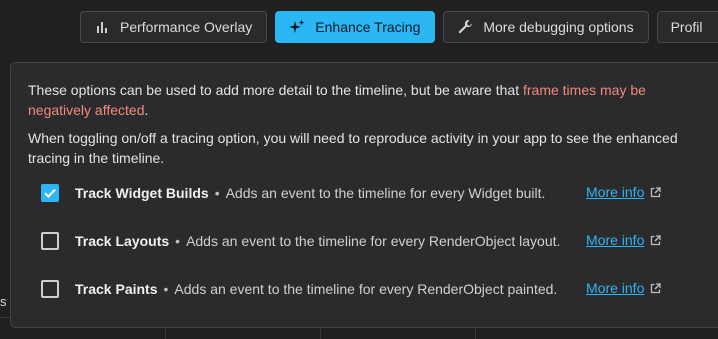 Image resolution: width=718 pixels, height=339 pixels. What do you see at coordinates (368, 27) in the screenshot?
I see `enhance-tracing-label: Enhance Tracing` at bounding box center [368, 27].